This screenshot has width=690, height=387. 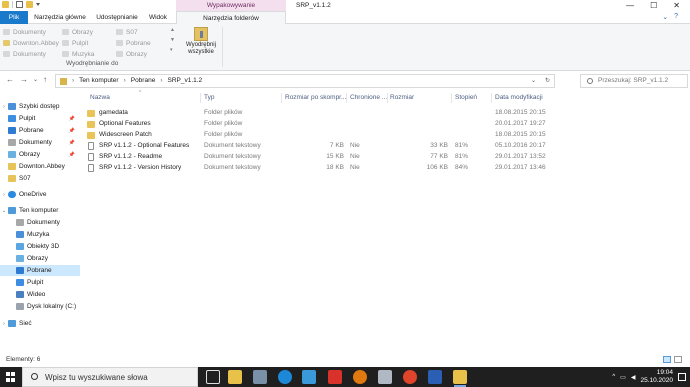 I want to click on nav-item-local-disk: Dysk lokalny (C:), so click(x=40, y=306).